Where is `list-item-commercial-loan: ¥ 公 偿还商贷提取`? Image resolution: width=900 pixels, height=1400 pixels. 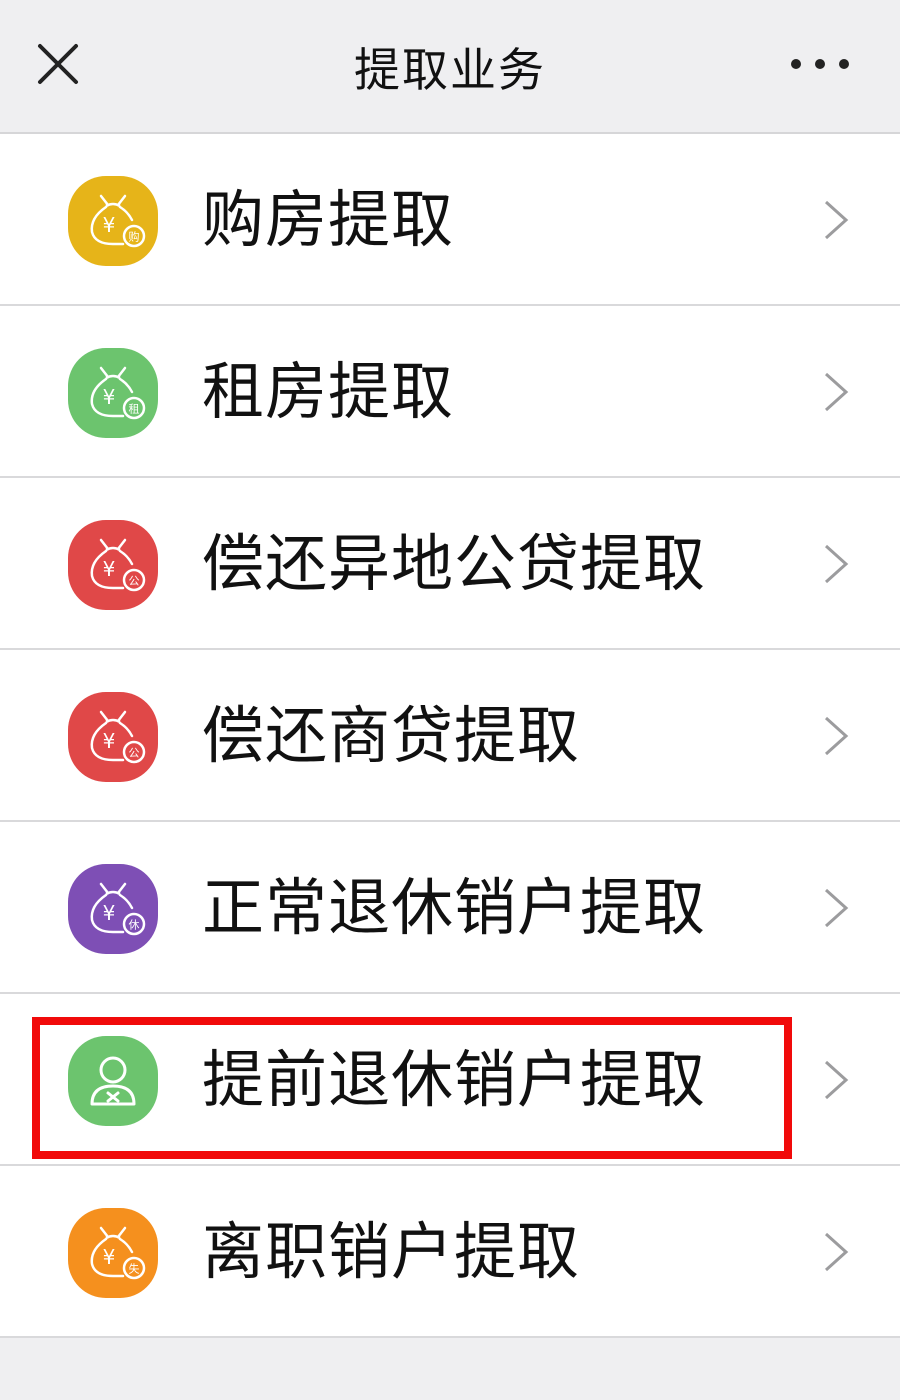 list-item-commercial-loan: ¥ 公 偿还商贷提取 is located at coordinates (450, 736).